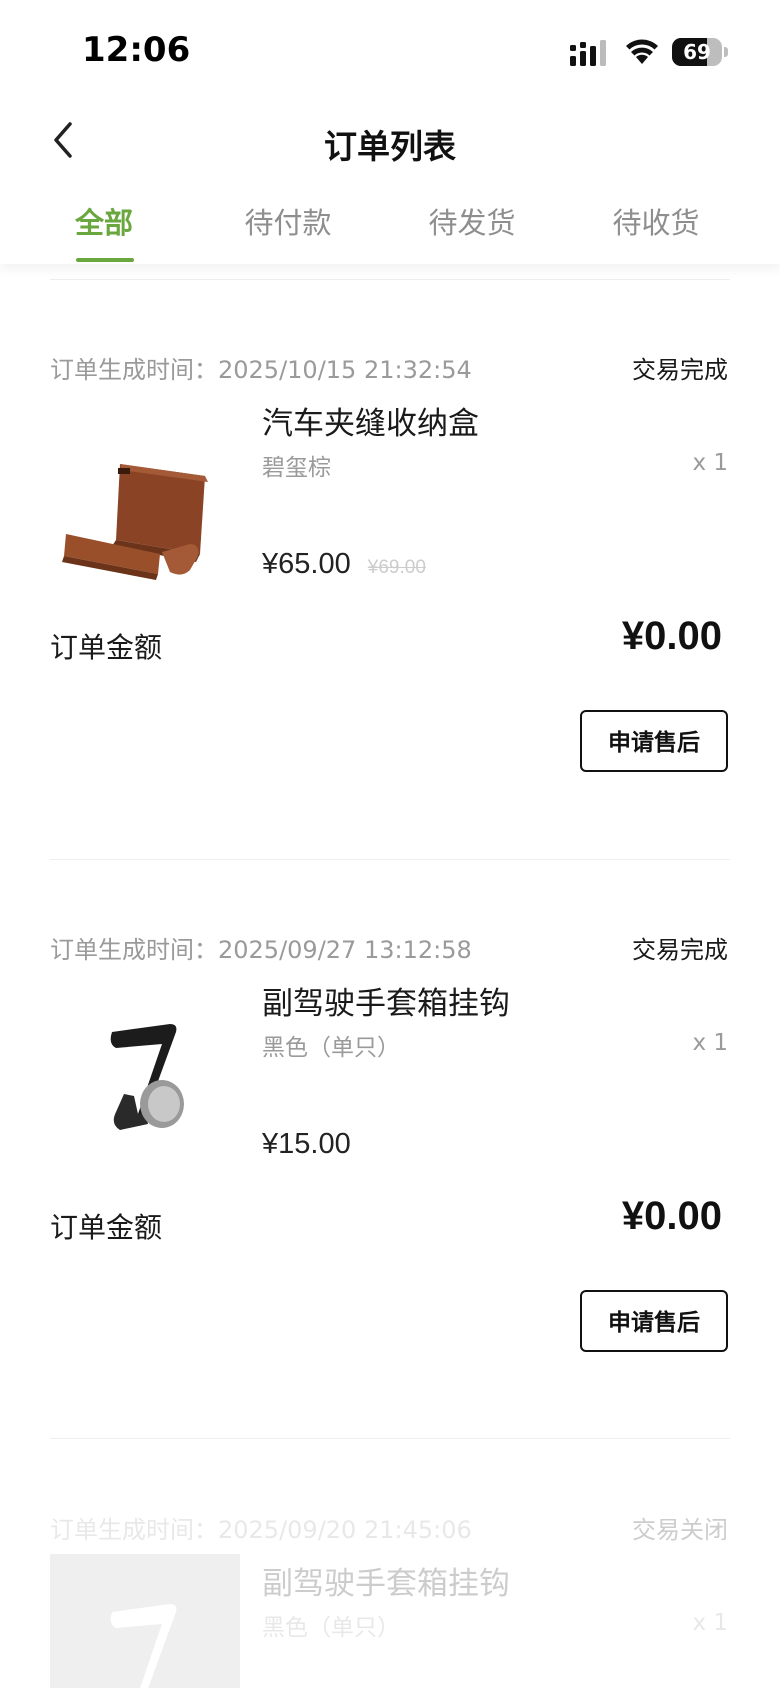 The image size is (780, 1688). What do you see at coordinates (306, 564) in the screenshot?
I see `product-price: ¥65.00` at bounding box center [306, 564].